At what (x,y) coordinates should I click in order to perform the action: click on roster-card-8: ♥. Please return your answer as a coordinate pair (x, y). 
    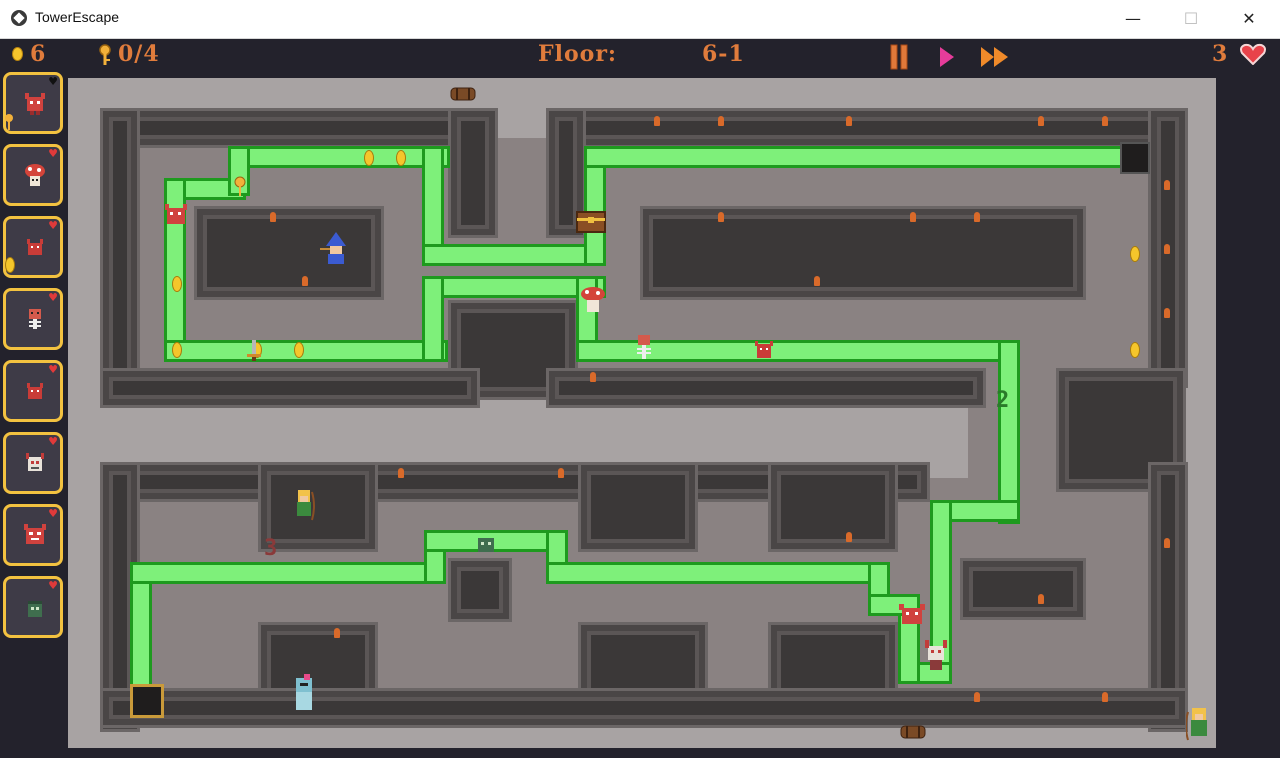
    Looking at the image, I should click on (33, 607).